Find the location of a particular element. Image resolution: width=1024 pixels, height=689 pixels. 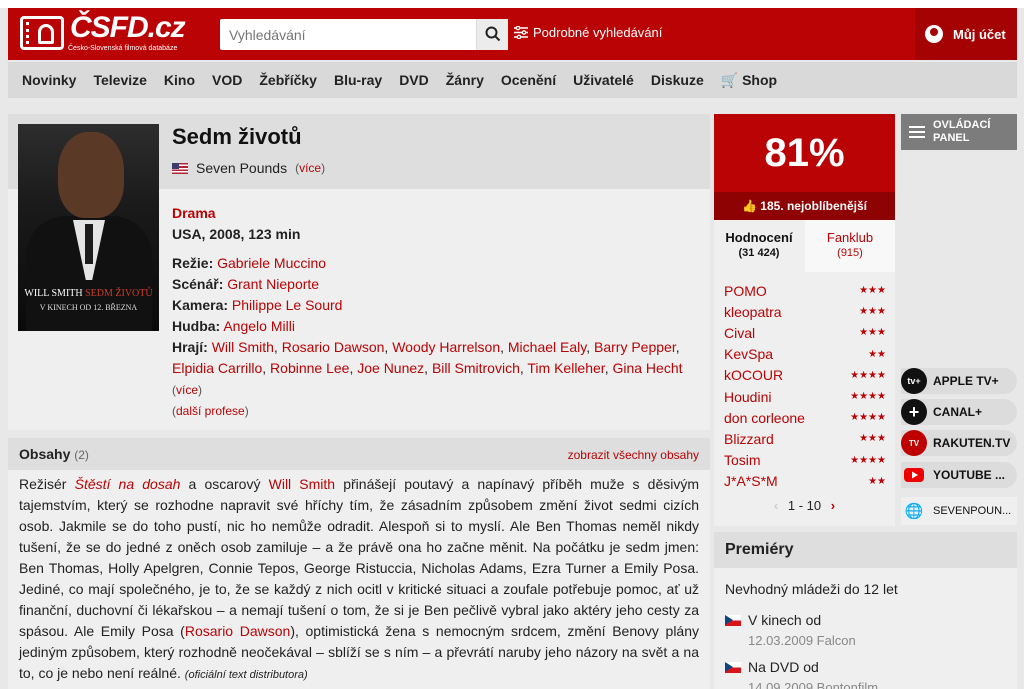

logo-icon is located at coordinates (42, 33).